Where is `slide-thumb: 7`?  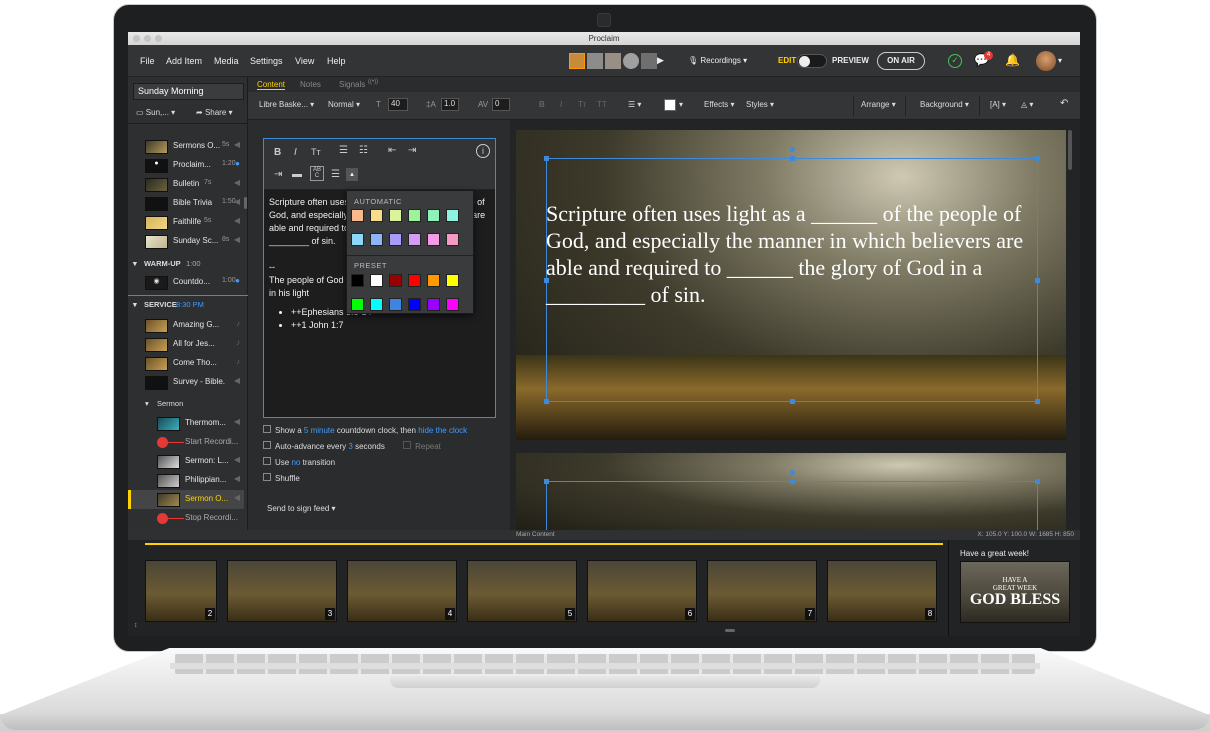
slide-thumb: 7 is located at coordinates (762, 591).